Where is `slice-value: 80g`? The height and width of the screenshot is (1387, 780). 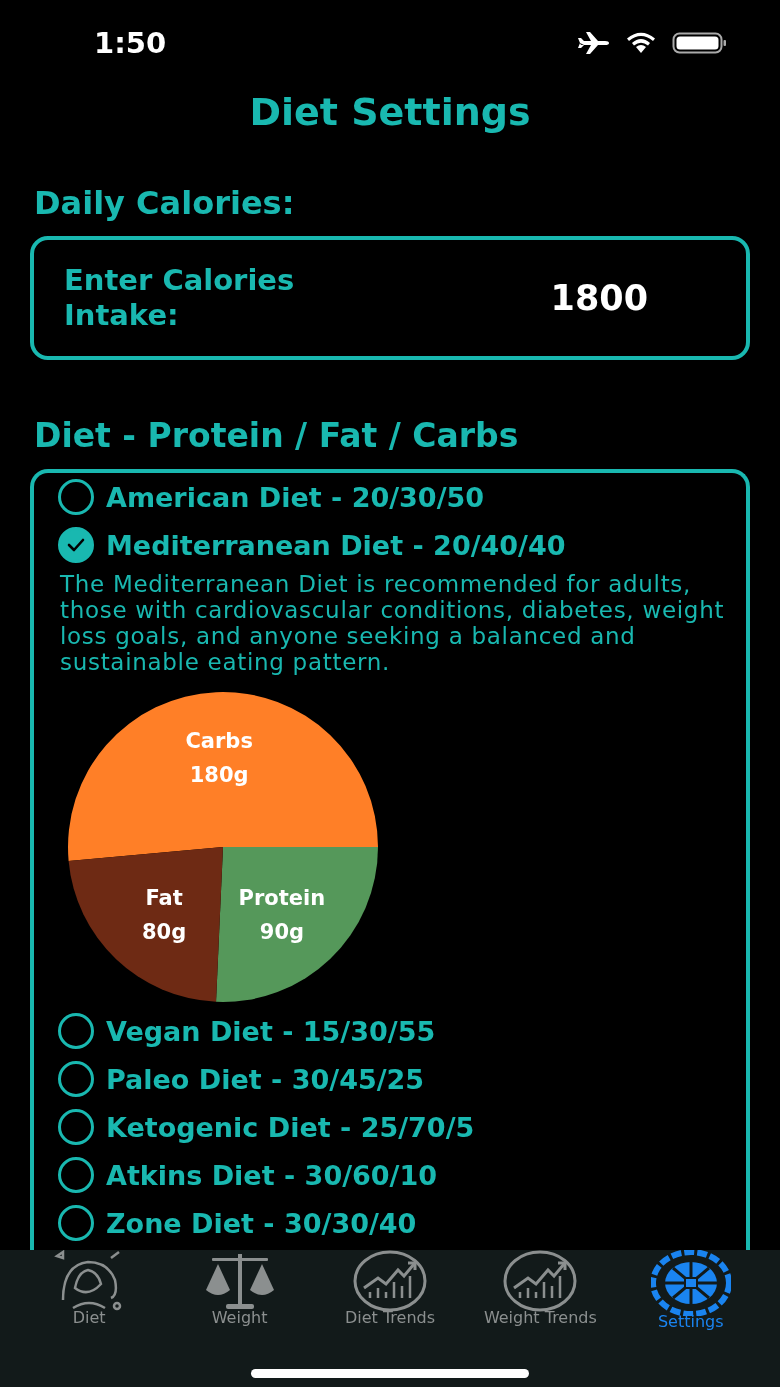
slice-value: 80g is located at coordinates (164, 931).